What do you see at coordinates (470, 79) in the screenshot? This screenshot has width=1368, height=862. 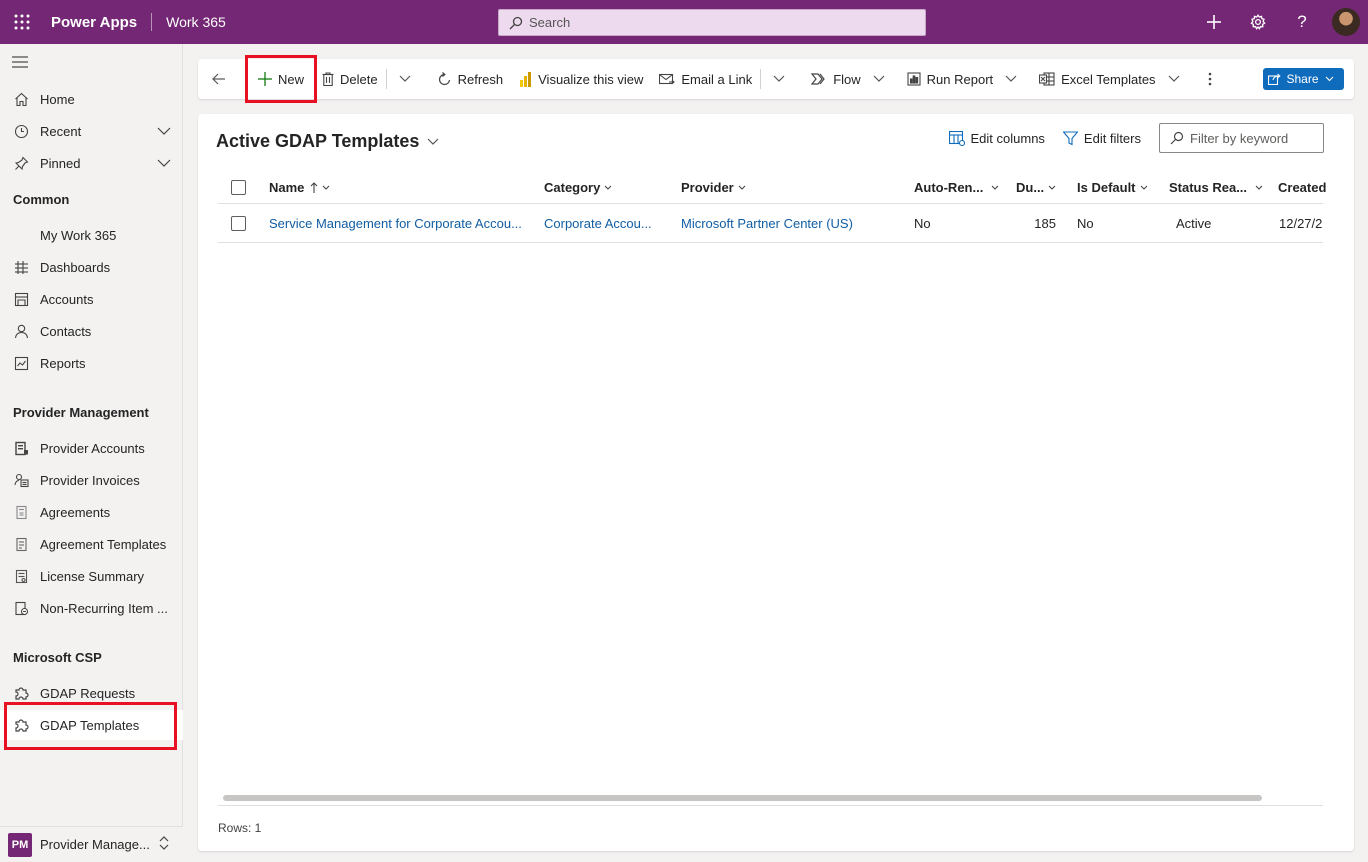 I see `refresh-button: Refresh` at bounding box center [470, 79].